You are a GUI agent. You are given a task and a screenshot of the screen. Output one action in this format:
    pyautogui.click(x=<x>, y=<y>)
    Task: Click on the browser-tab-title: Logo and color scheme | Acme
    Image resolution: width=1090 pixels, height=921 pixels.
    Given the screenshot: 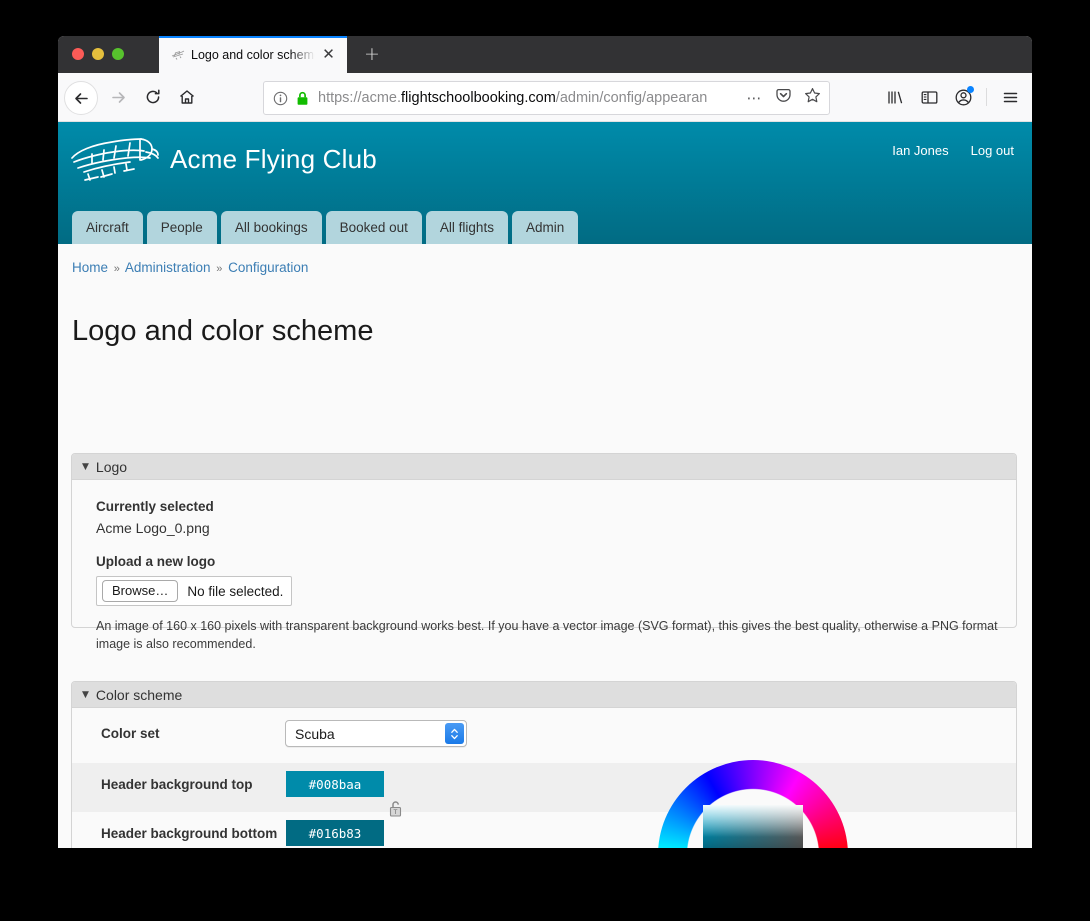 What is the action you would take?
    pyautogui.click(x=253, y=55)
    